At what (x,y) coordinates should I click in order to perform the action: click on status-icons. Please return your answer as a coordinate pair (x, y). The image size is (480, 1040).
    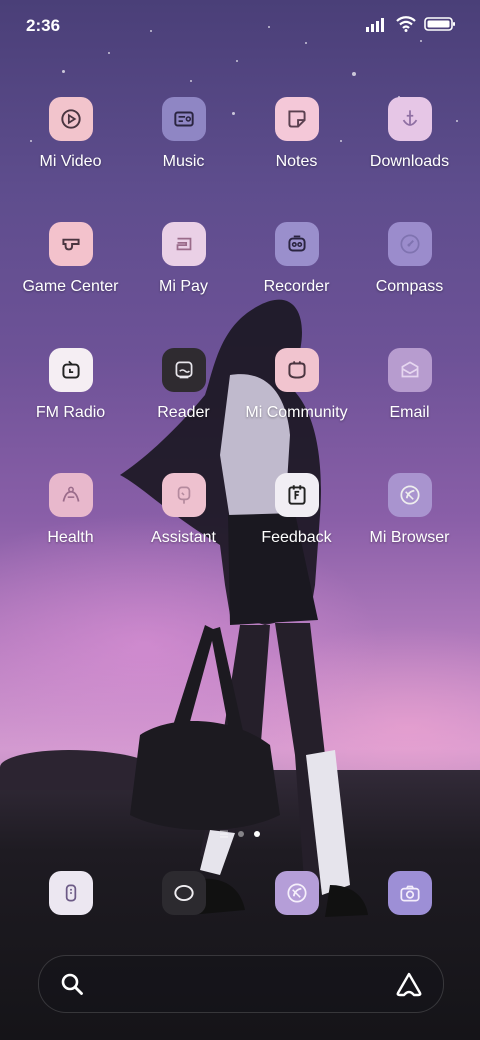
    Looking at the image, I should click on (411, 24).